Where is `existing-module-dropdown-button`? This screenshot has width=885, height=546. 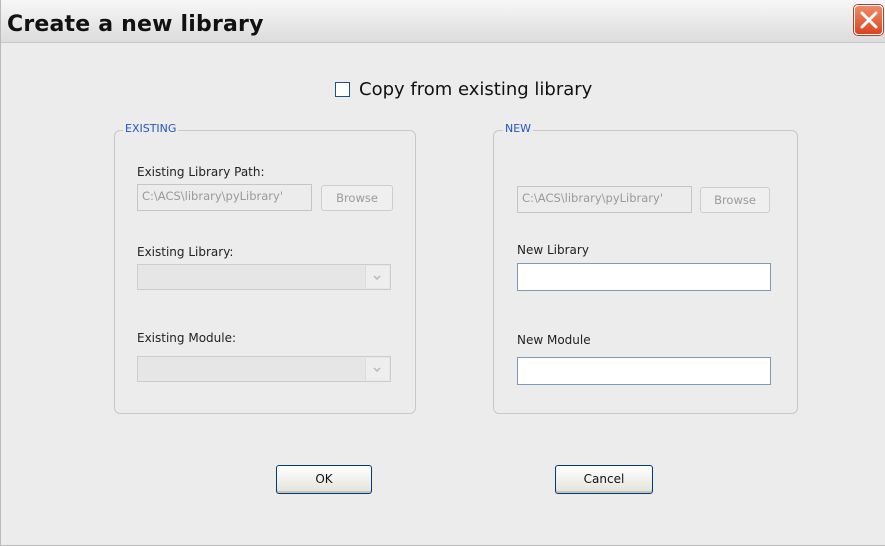
existing-module-dropdown-button is located at coordinates (377, 369).